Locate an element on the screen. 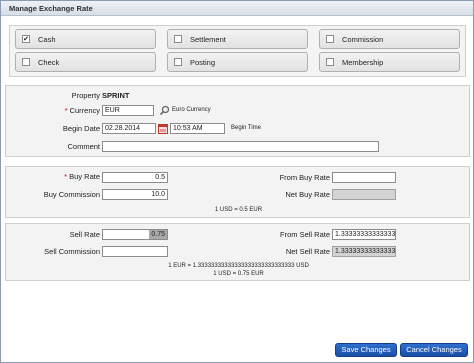 The width and height of the screenshot is (474, 363). sell-commission-label: Sell Commission is located at coordinates (72, 251).